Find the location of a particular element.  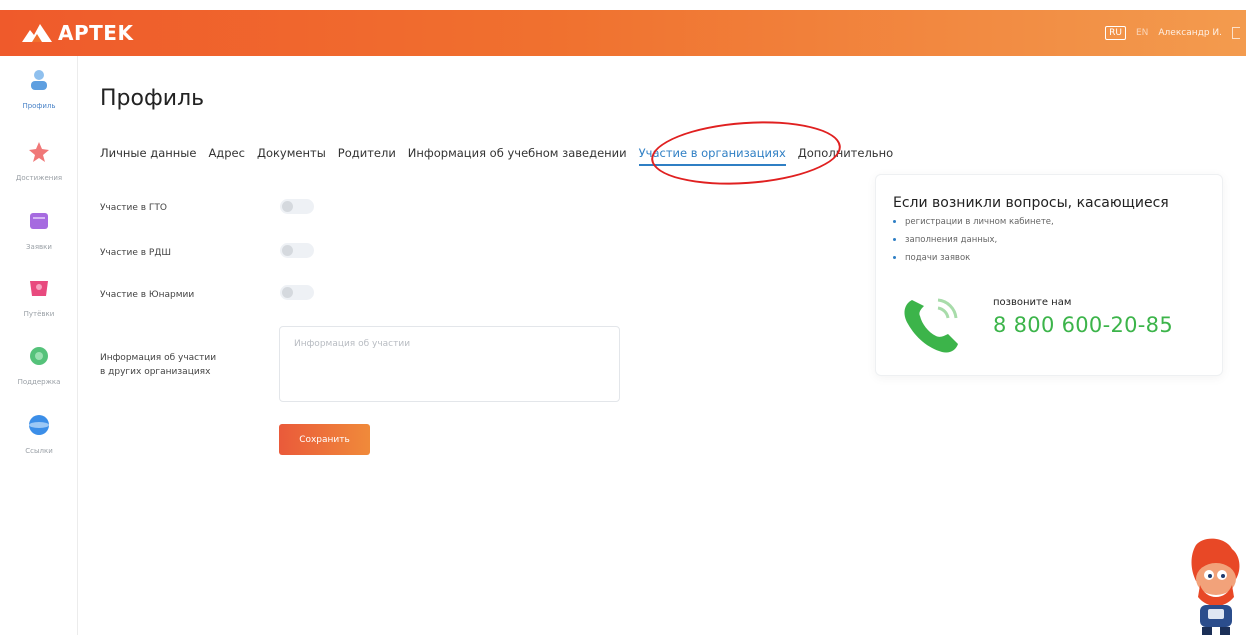

support-phone-number: 8 800 600-20-85 is located at coordinates (1083, 325).